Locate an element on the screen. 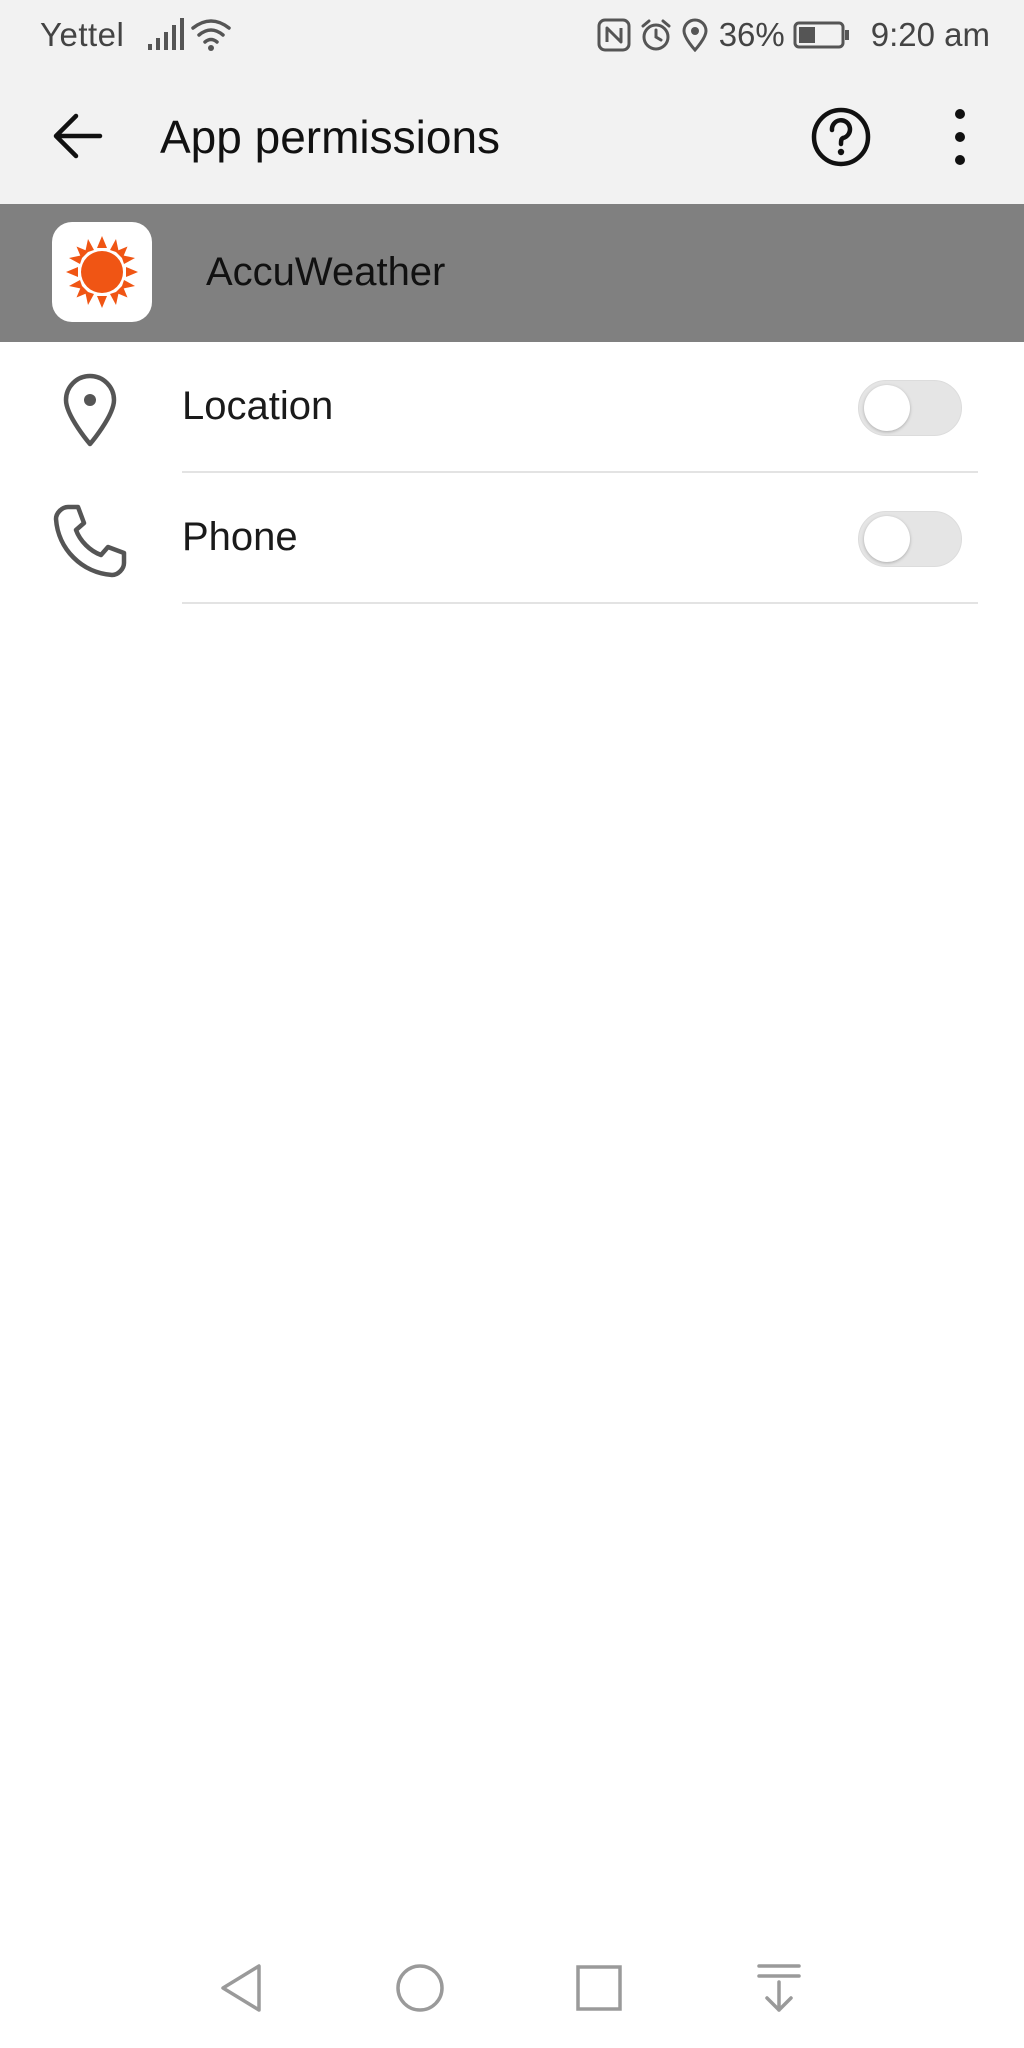 The width and height of the screenshot is (1024, 2048). signal-icon is located at coordinates (166, 34).